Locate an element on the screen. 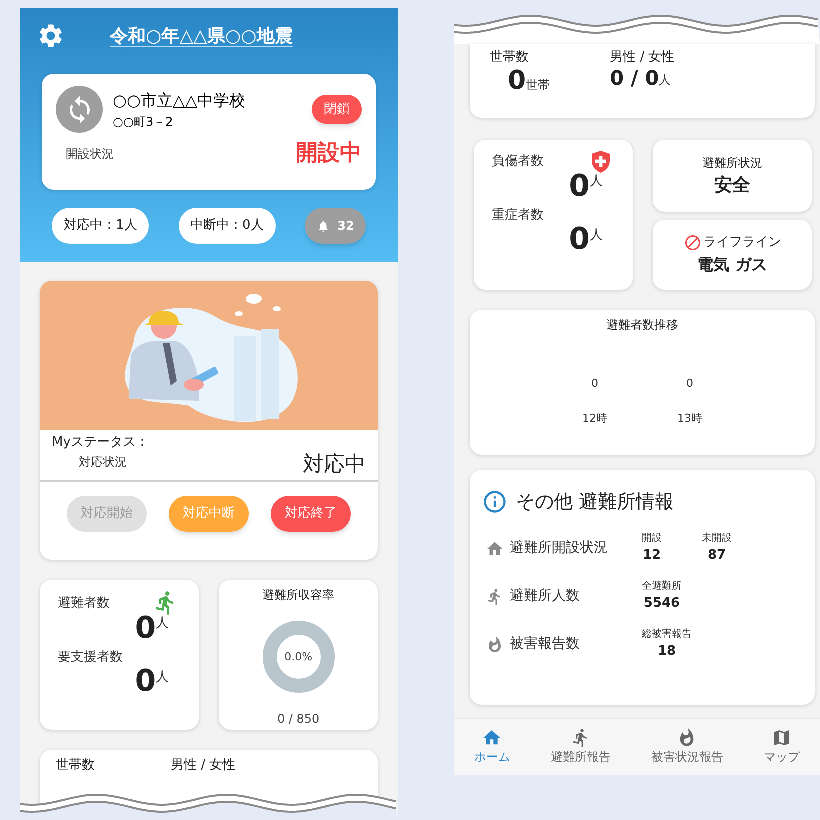 Image resolution: width=820 pixels, height=820 pixels. status-button: 対応中断 is located at coordinates (209, 514).